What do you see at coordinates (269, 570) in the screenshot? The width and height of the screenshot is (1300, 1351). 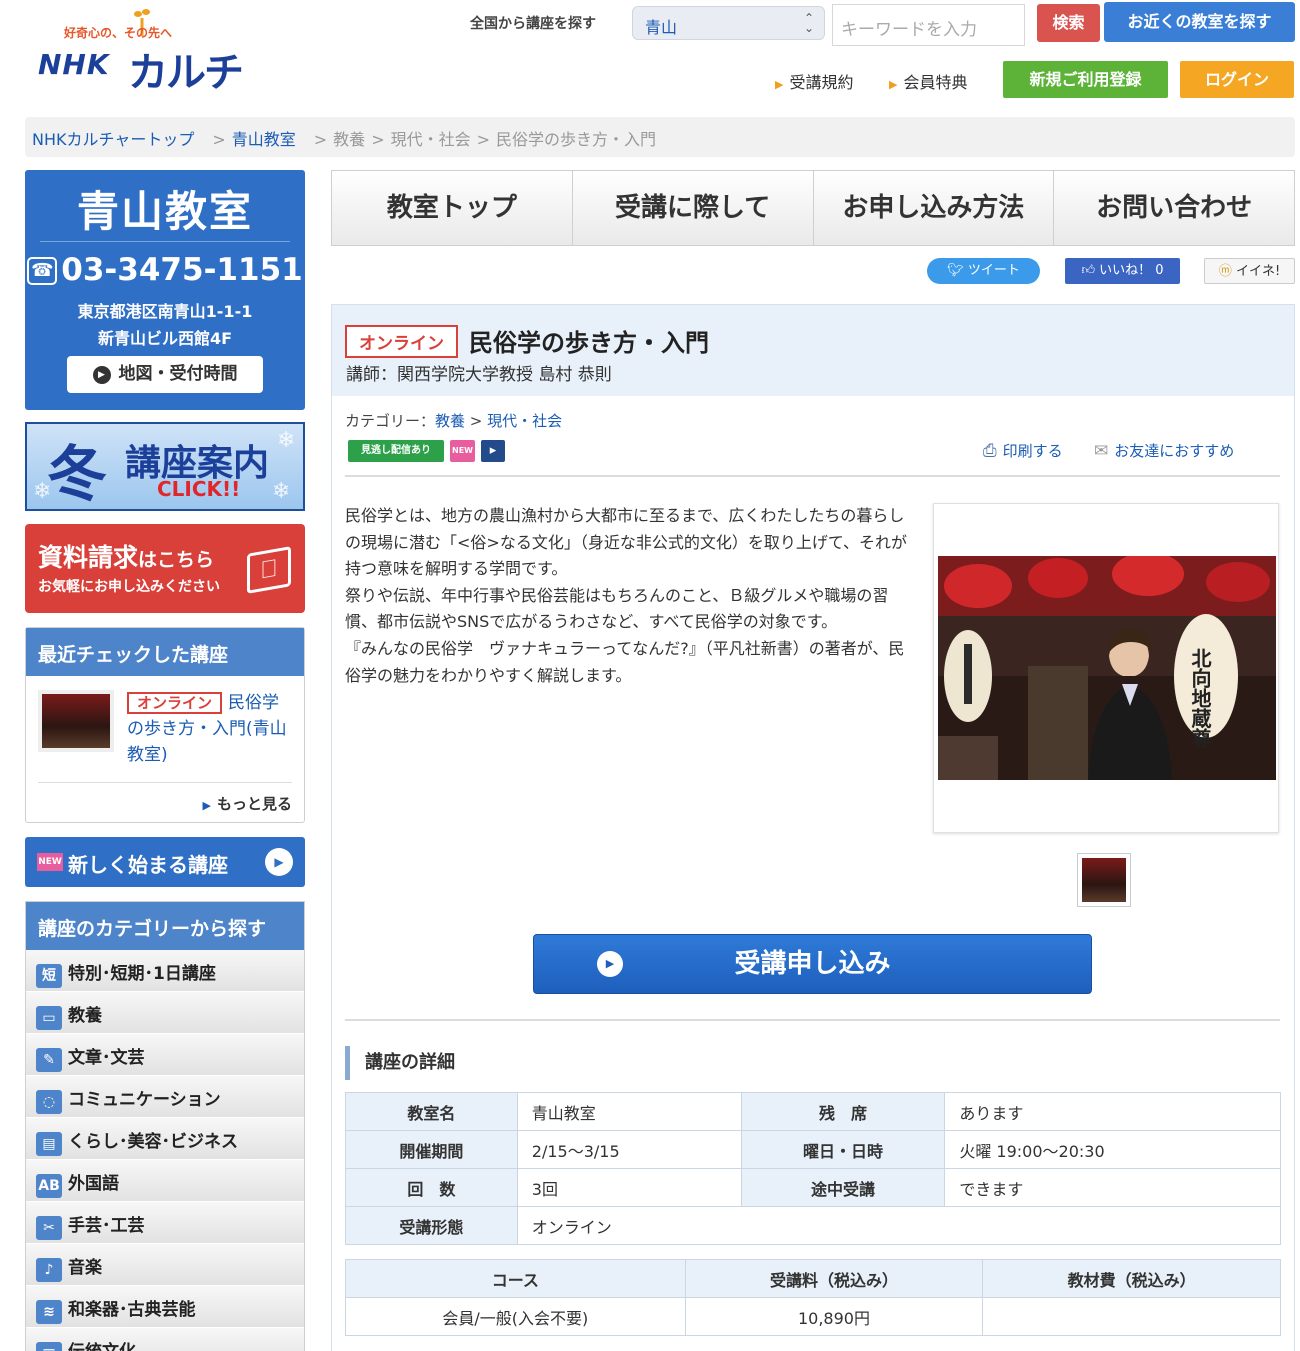 I see `book-icon: ⎕` at bounding box center [269, 570].